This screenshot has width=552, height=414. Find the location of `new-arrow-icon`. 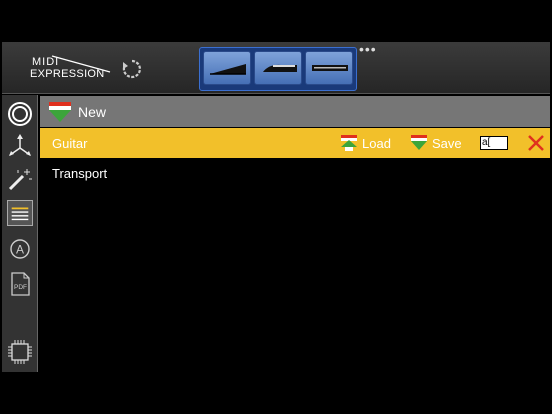

new-arrow-icon is located at coordinates (60, 111).